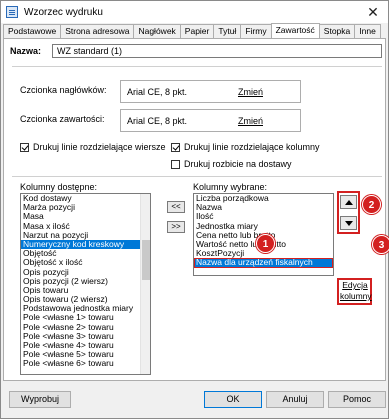 The width and height of the screenshot is (389, 419). What do you see at coordinates (355, 285) in the screenshot?
I see `edit-column-line1: Edycja` at bounding box center [355, 285].